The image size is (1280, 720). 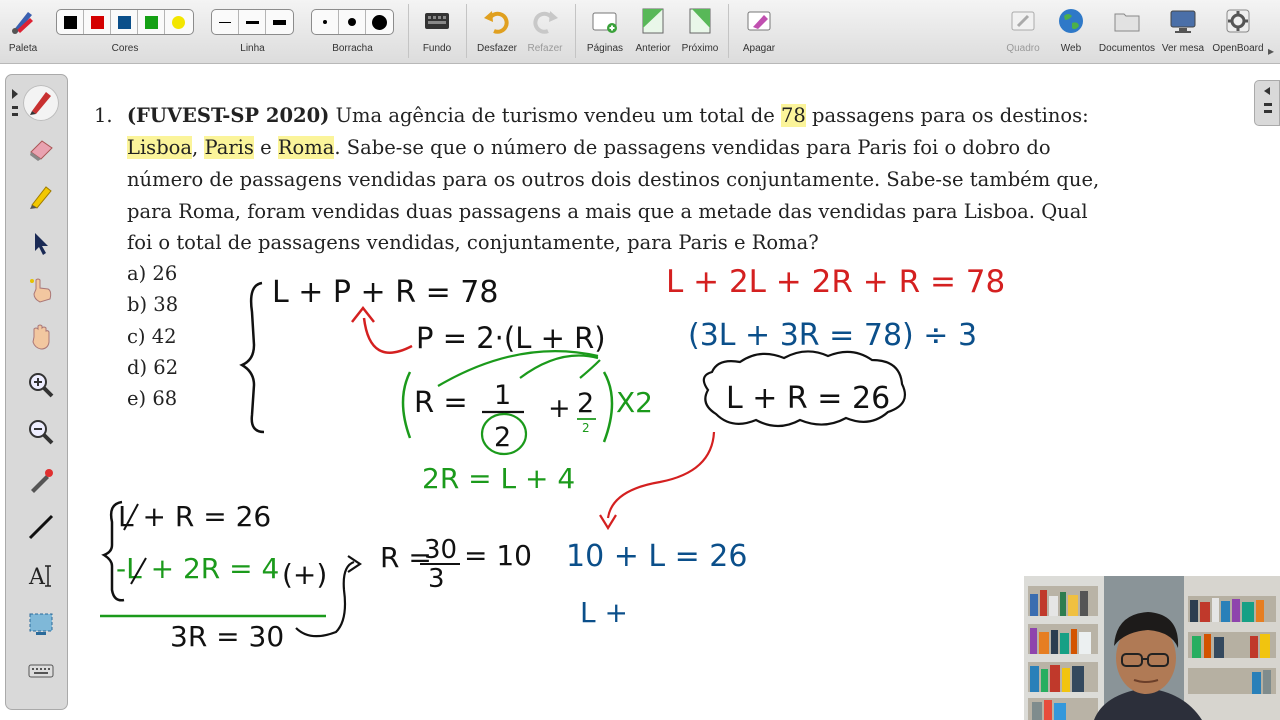 What do you see at coordinates (178, 22) in the screenshot?
I see `color-yellow` at bounding box center [178, 22].